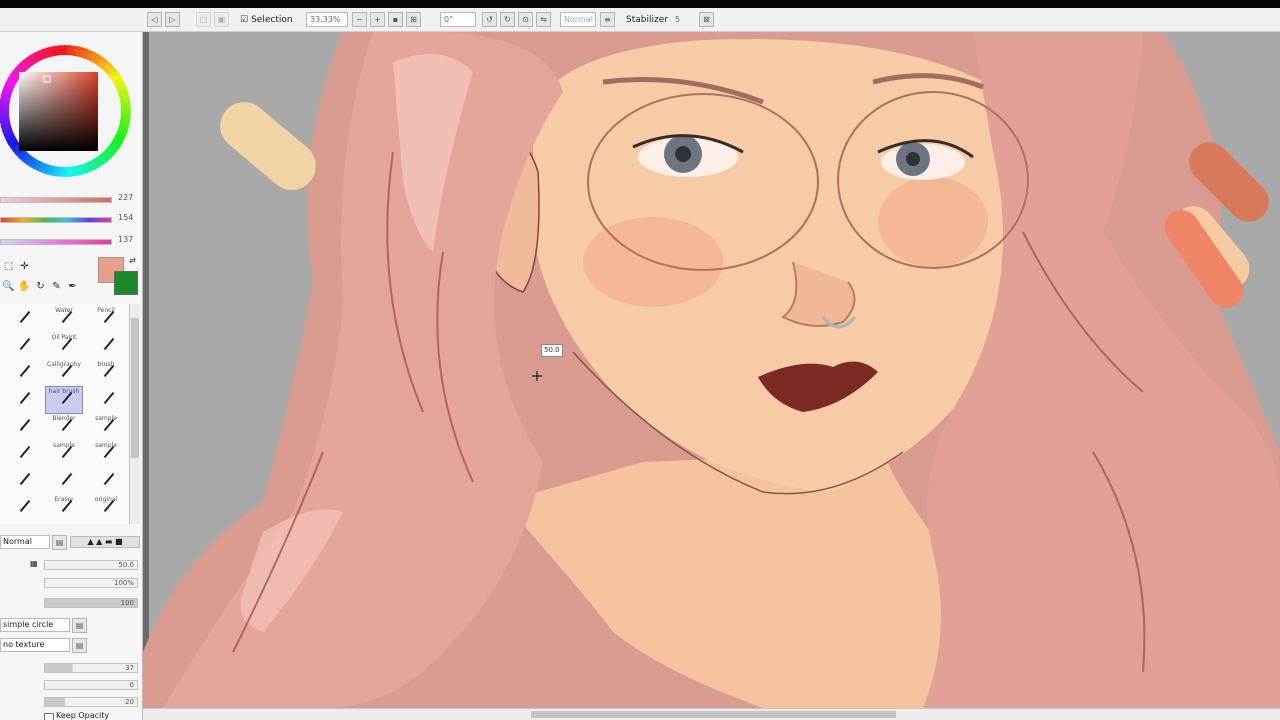 The width and height of the screenshot is (1280, 720). What do you see at coordinates (395, 19) in the screenshot?
I see `zoom-reset-button: ▪` at bounding box center [395, 19].